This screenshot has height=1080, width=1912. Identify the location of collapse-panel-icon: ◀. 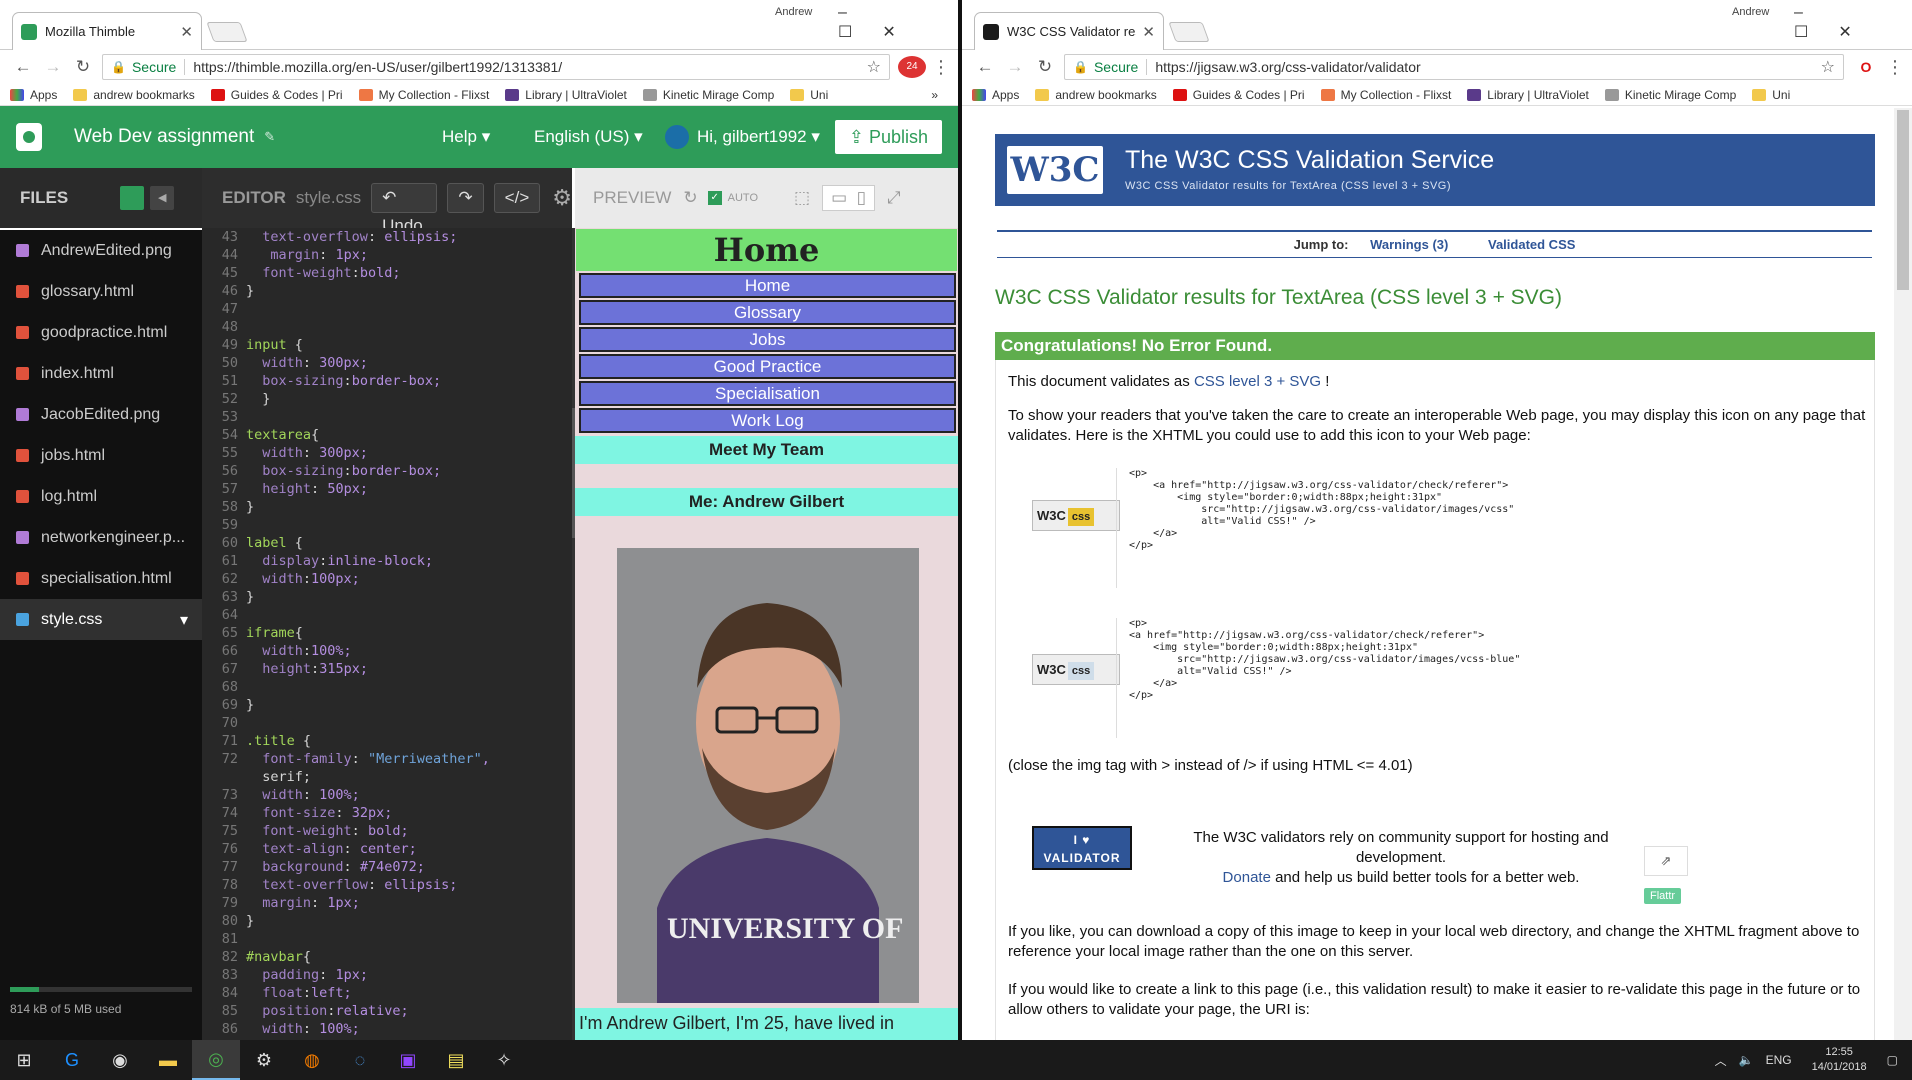
(162, 198).